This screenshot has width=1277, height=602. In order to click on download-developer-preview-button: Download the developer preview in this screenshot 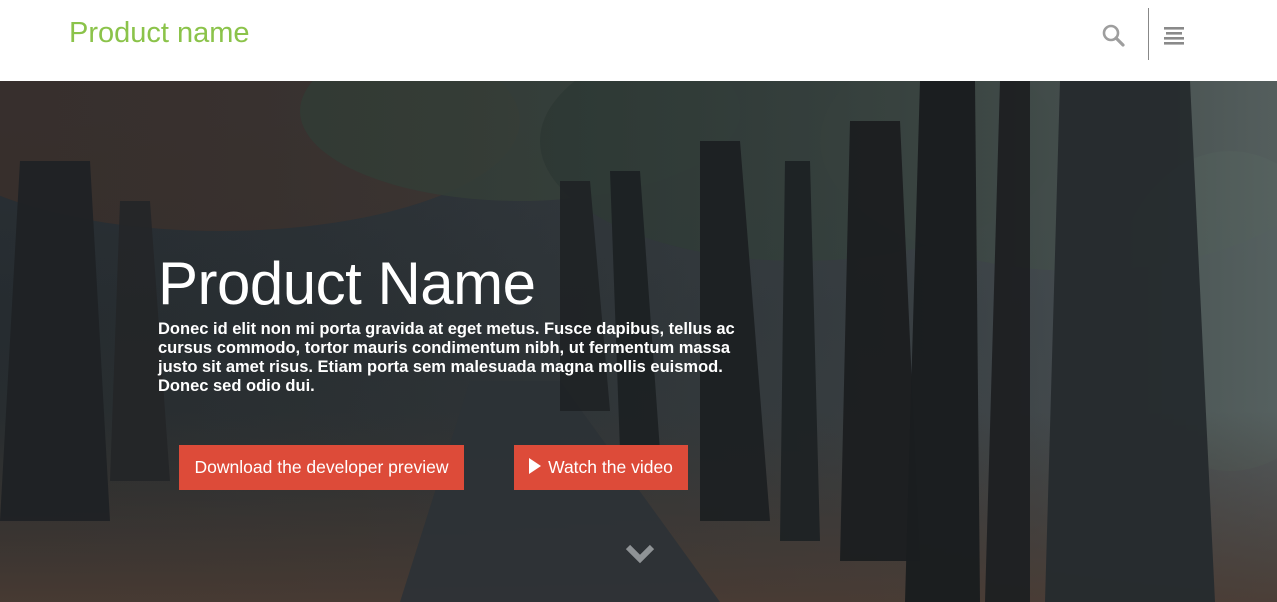, I will do `click(321, 467)`.